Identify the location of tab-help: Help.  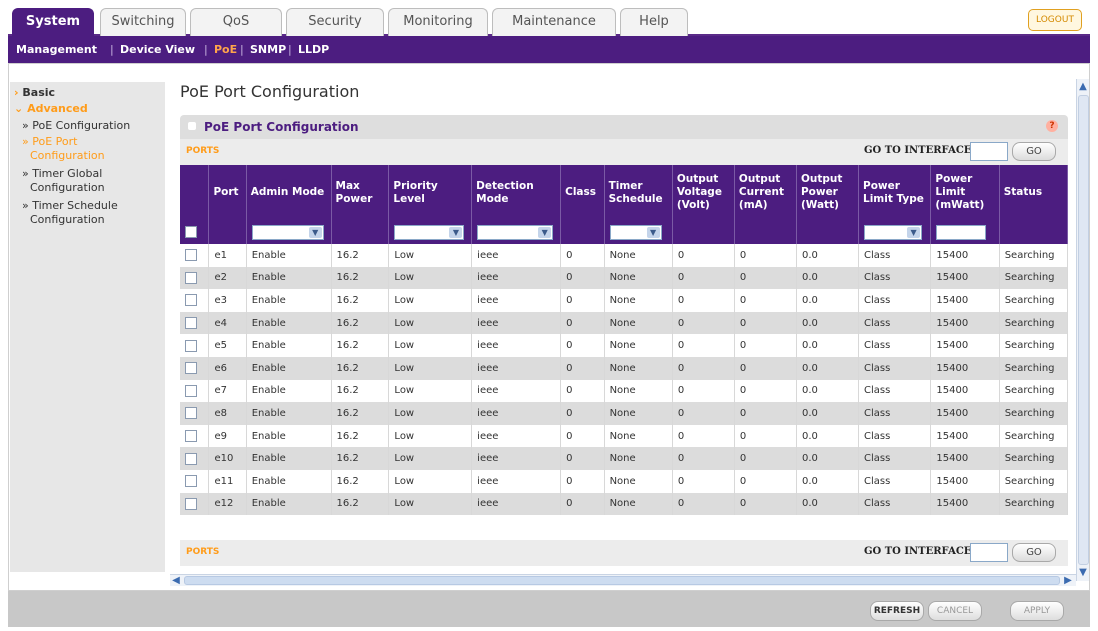
(654, 22).